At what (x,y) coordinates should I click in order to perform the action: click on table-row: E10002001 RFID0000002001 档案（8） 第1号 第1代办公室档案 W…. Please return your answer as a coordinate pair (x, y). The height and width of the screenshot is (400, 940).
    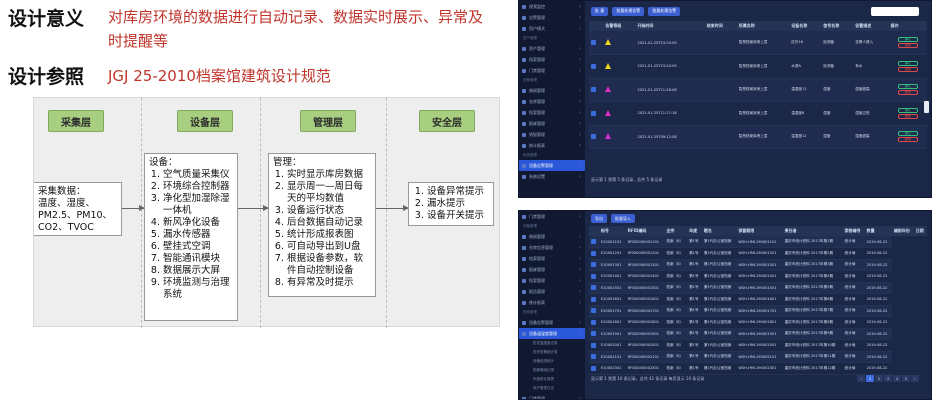
    Looking at the image, I should click on (758, 345).